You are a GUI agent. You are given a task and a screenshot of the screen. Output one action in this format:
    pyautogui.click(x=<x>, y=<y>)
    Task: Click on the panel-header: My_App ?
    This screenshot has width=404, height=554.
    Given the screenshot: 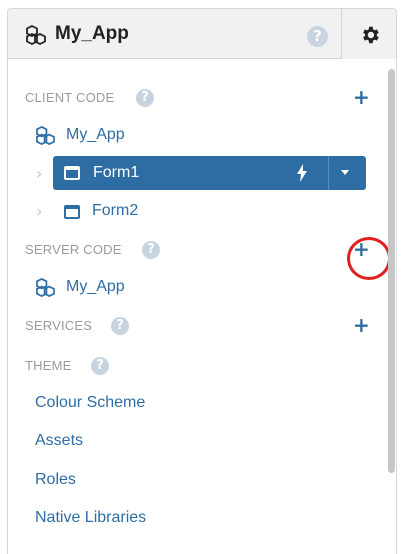 What is the action you would take?
    pyautogui.click(x=202, y=34)
    